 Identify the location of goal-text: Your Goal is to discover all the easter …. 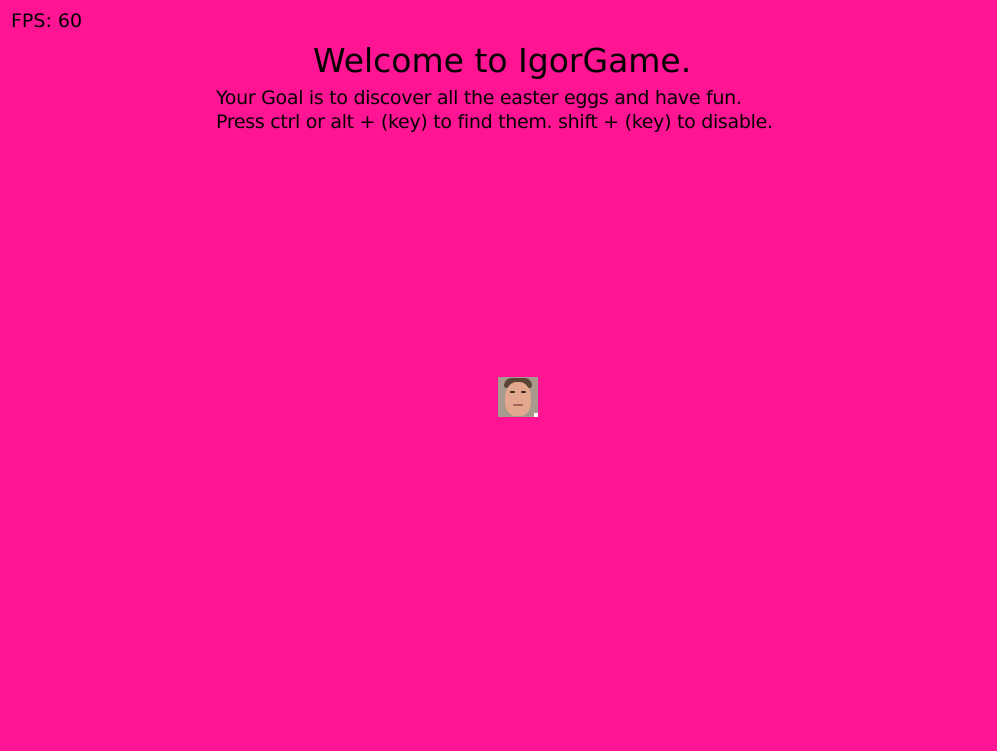
(479, 98).